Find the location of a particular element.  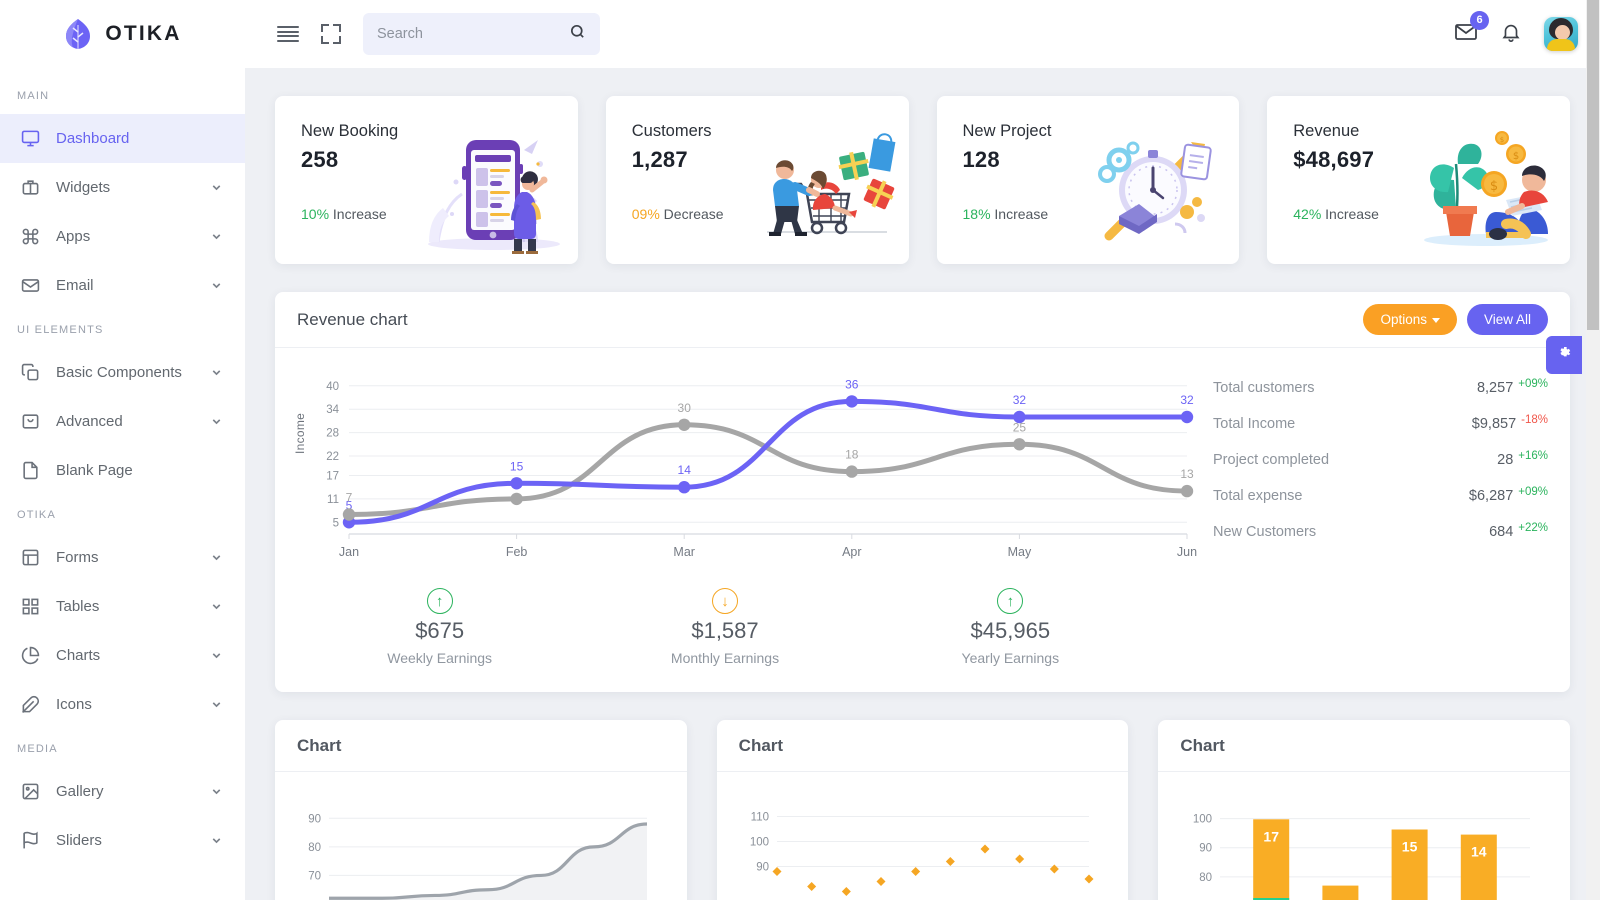

svg-text: 13 is located at coordinates (1187, 474).